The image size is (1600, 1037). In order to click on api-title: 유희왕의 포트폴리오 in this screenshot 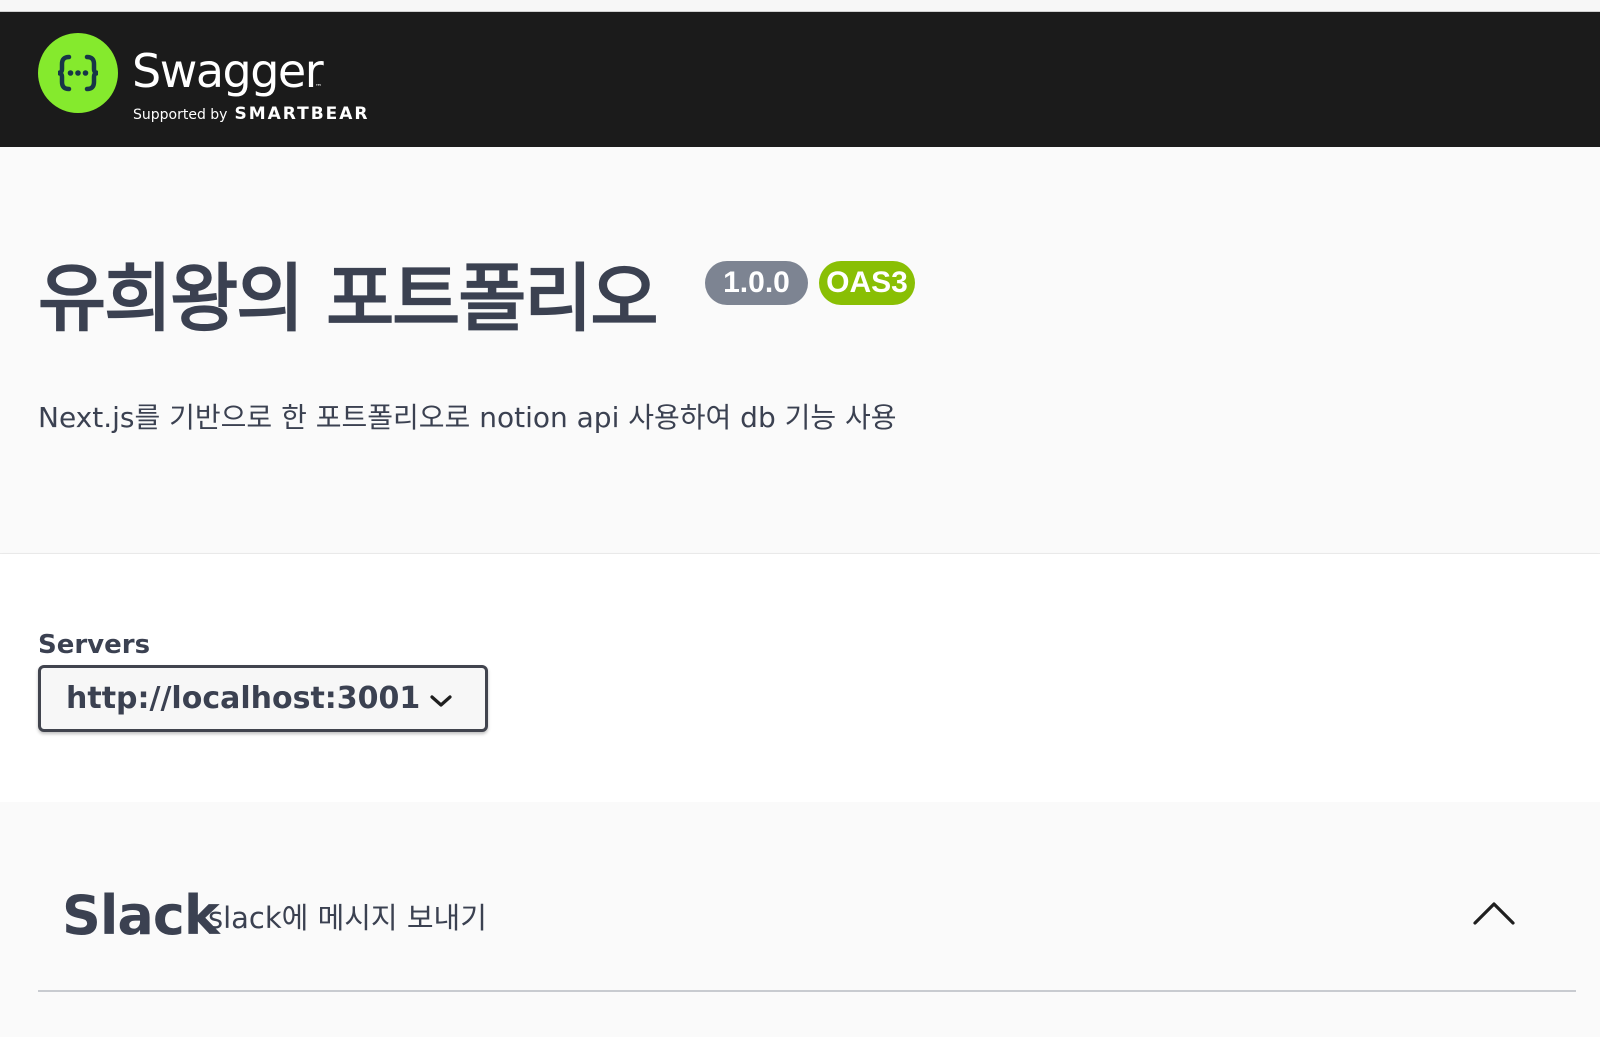, I will do `click(348, 299)`.